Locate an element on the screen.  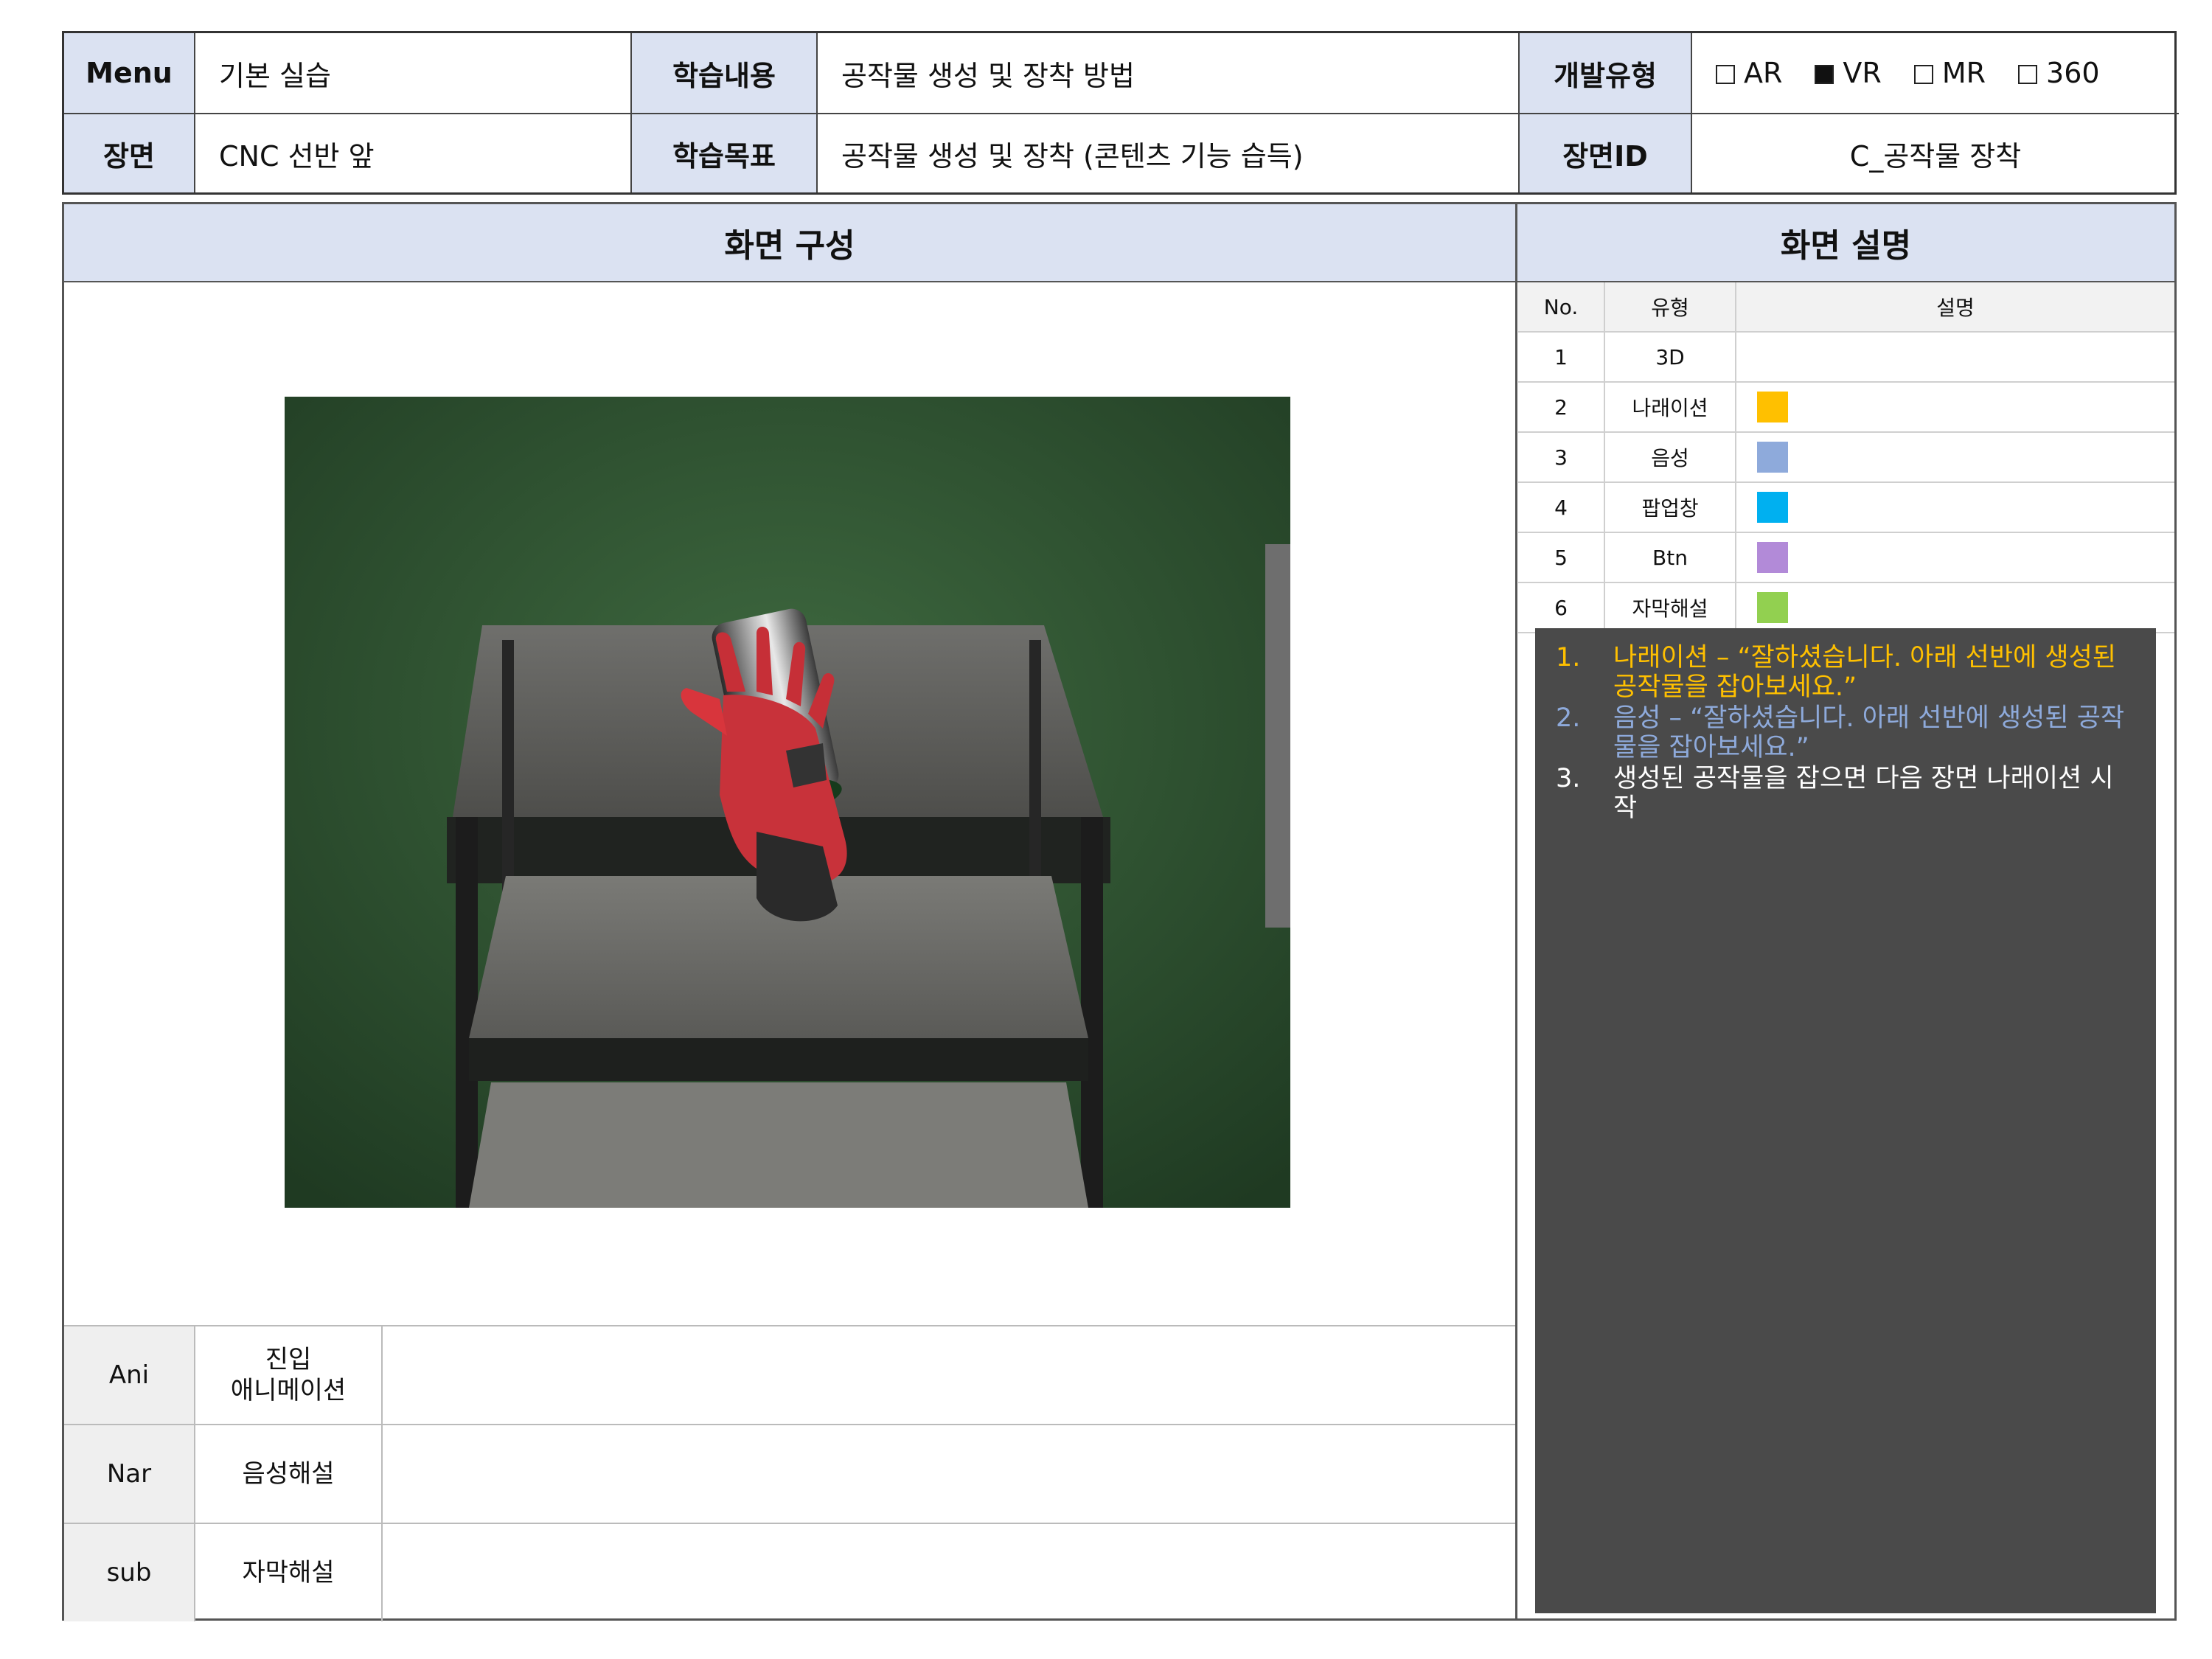
goal-label: 학습목표 is located at coordinates (723, 152).